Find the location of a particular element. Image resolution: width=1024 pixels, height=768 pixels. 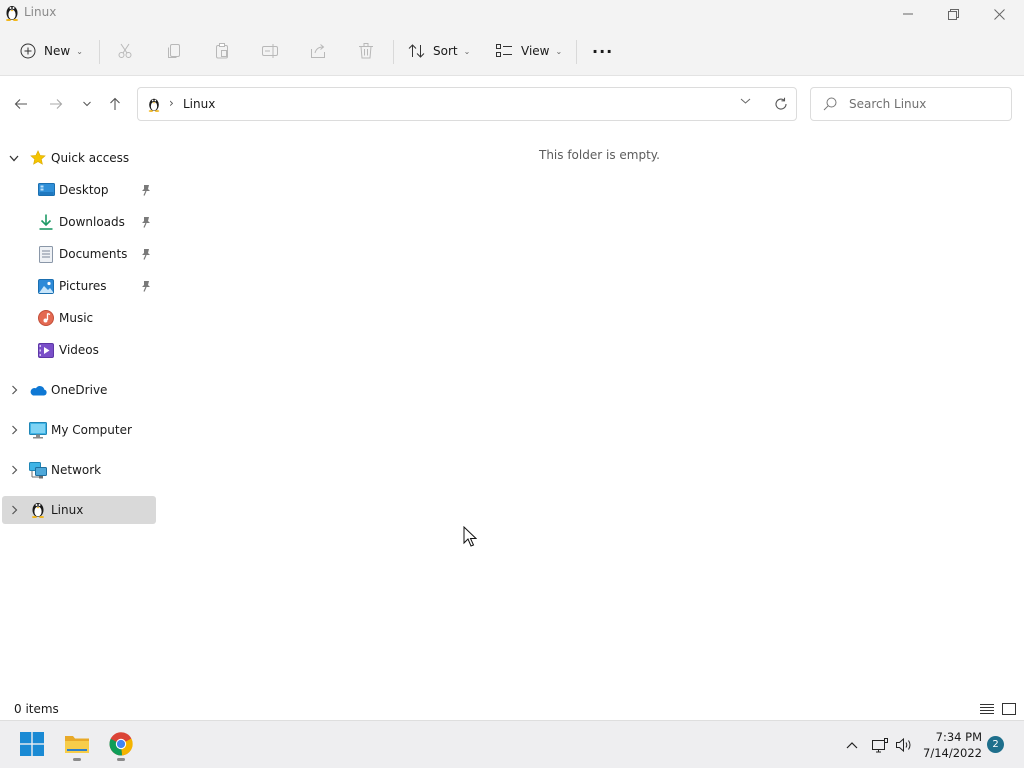

downloads-icon is located at coordinates (46, 222).